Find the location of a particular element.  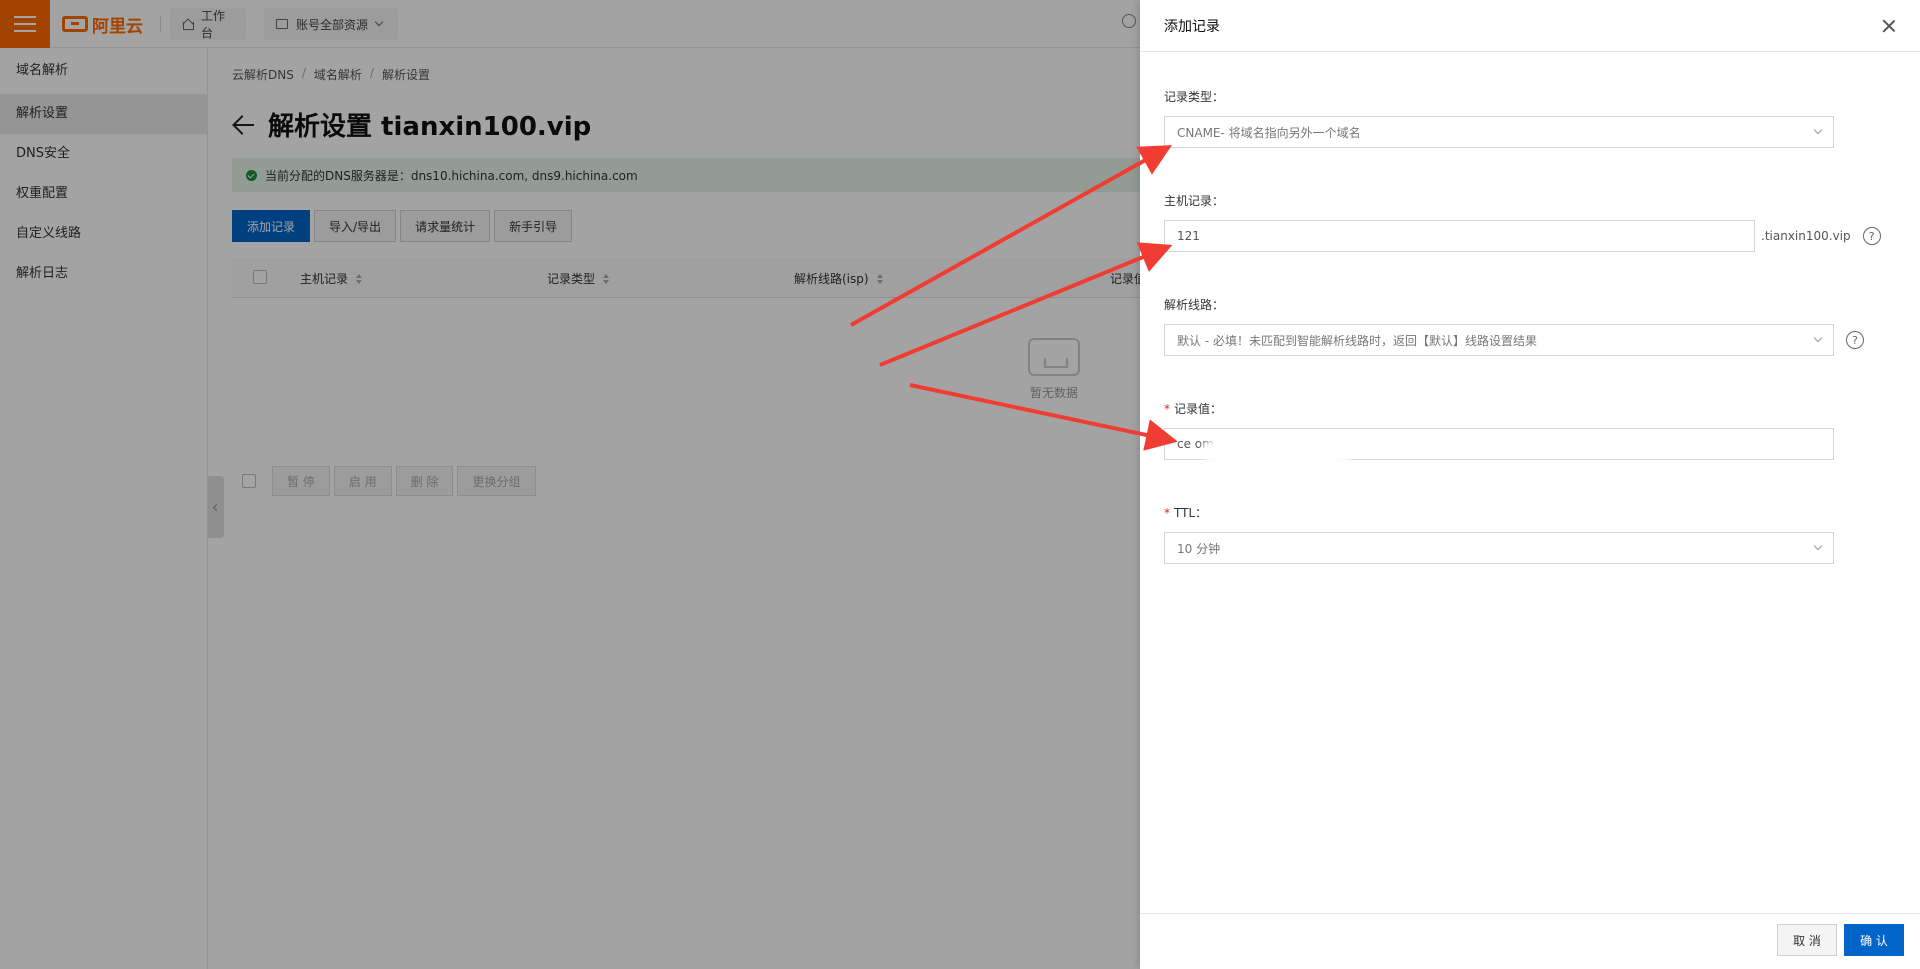

domain-suffix: .tianxin100.vip is located at coordinates (1806, 236).